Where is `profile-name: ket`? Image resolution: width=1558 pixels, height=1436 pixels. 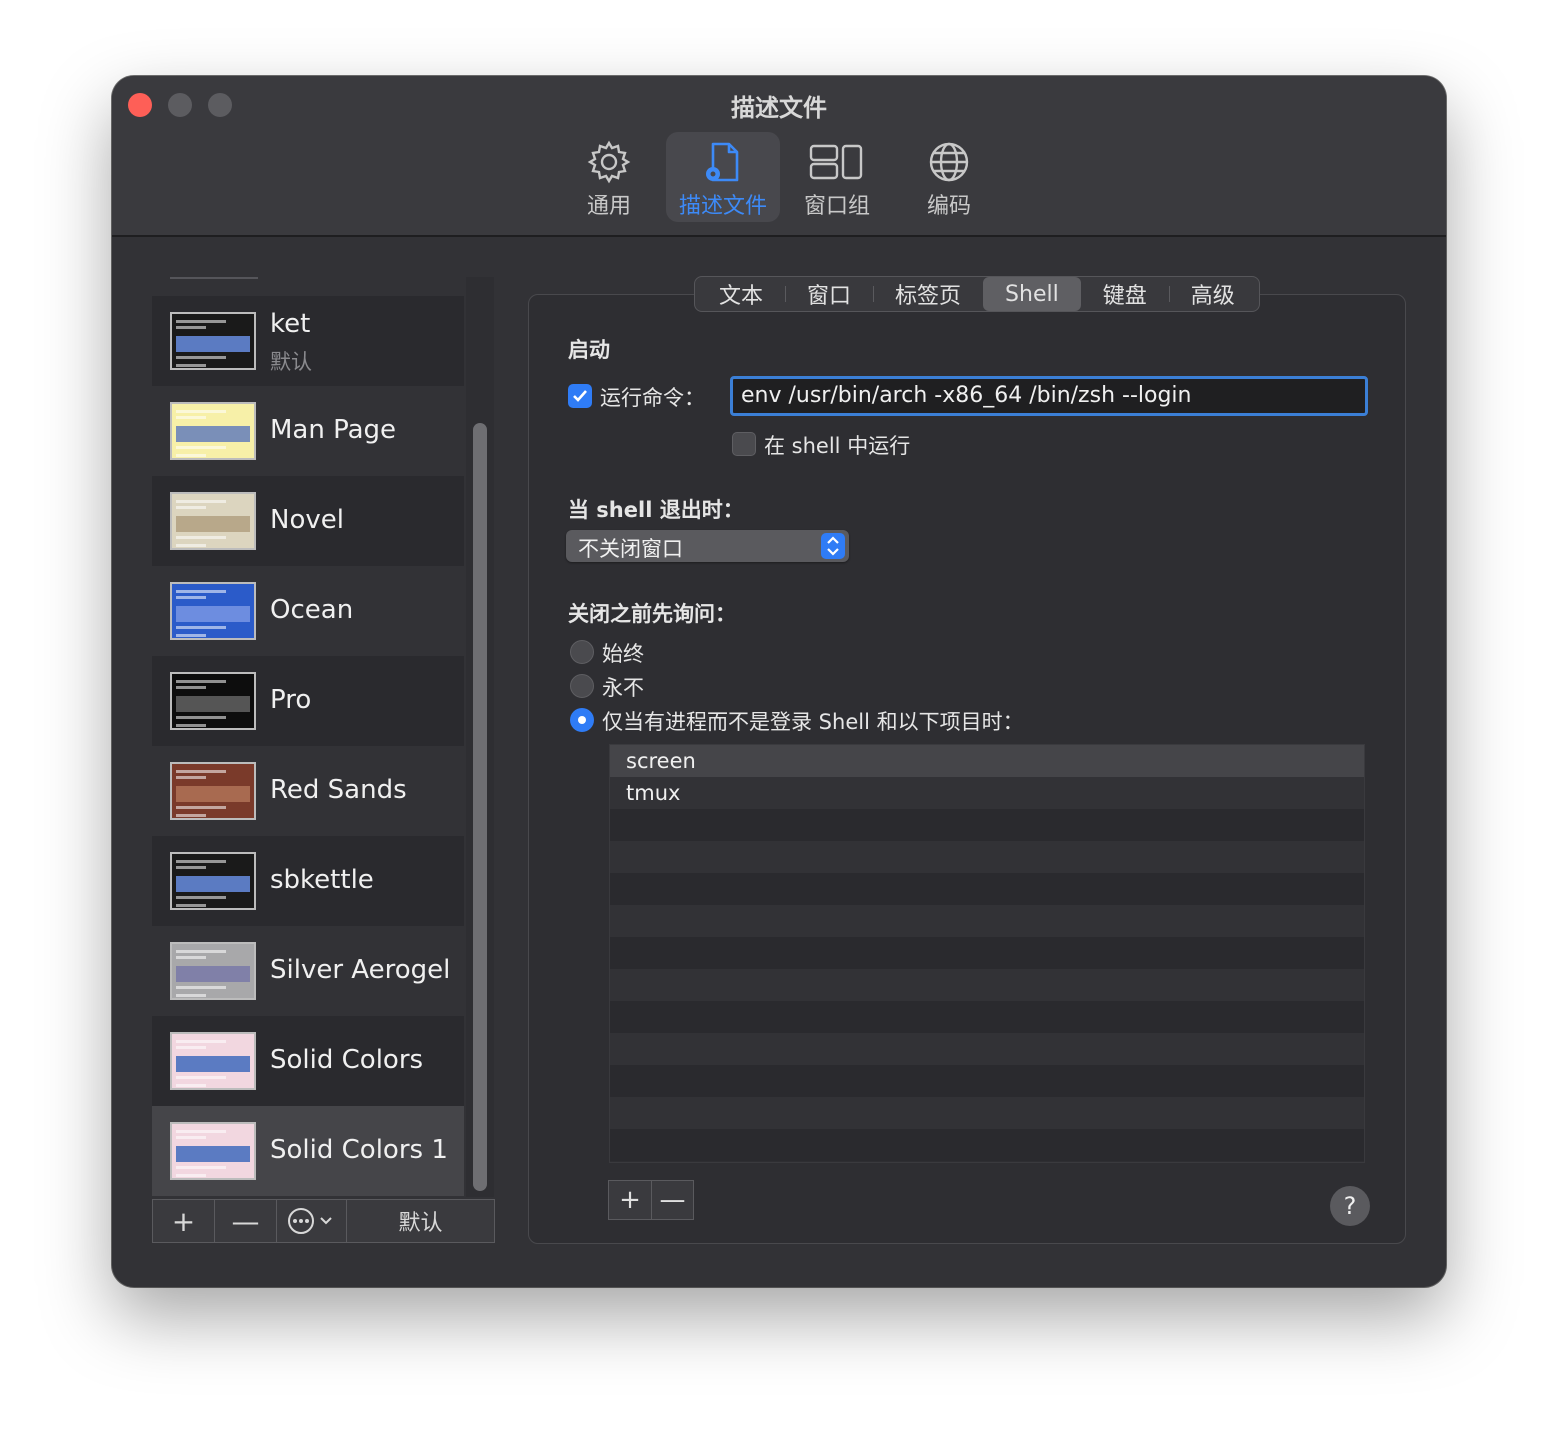
profile-name: ket is located at coordinates (290, 324).